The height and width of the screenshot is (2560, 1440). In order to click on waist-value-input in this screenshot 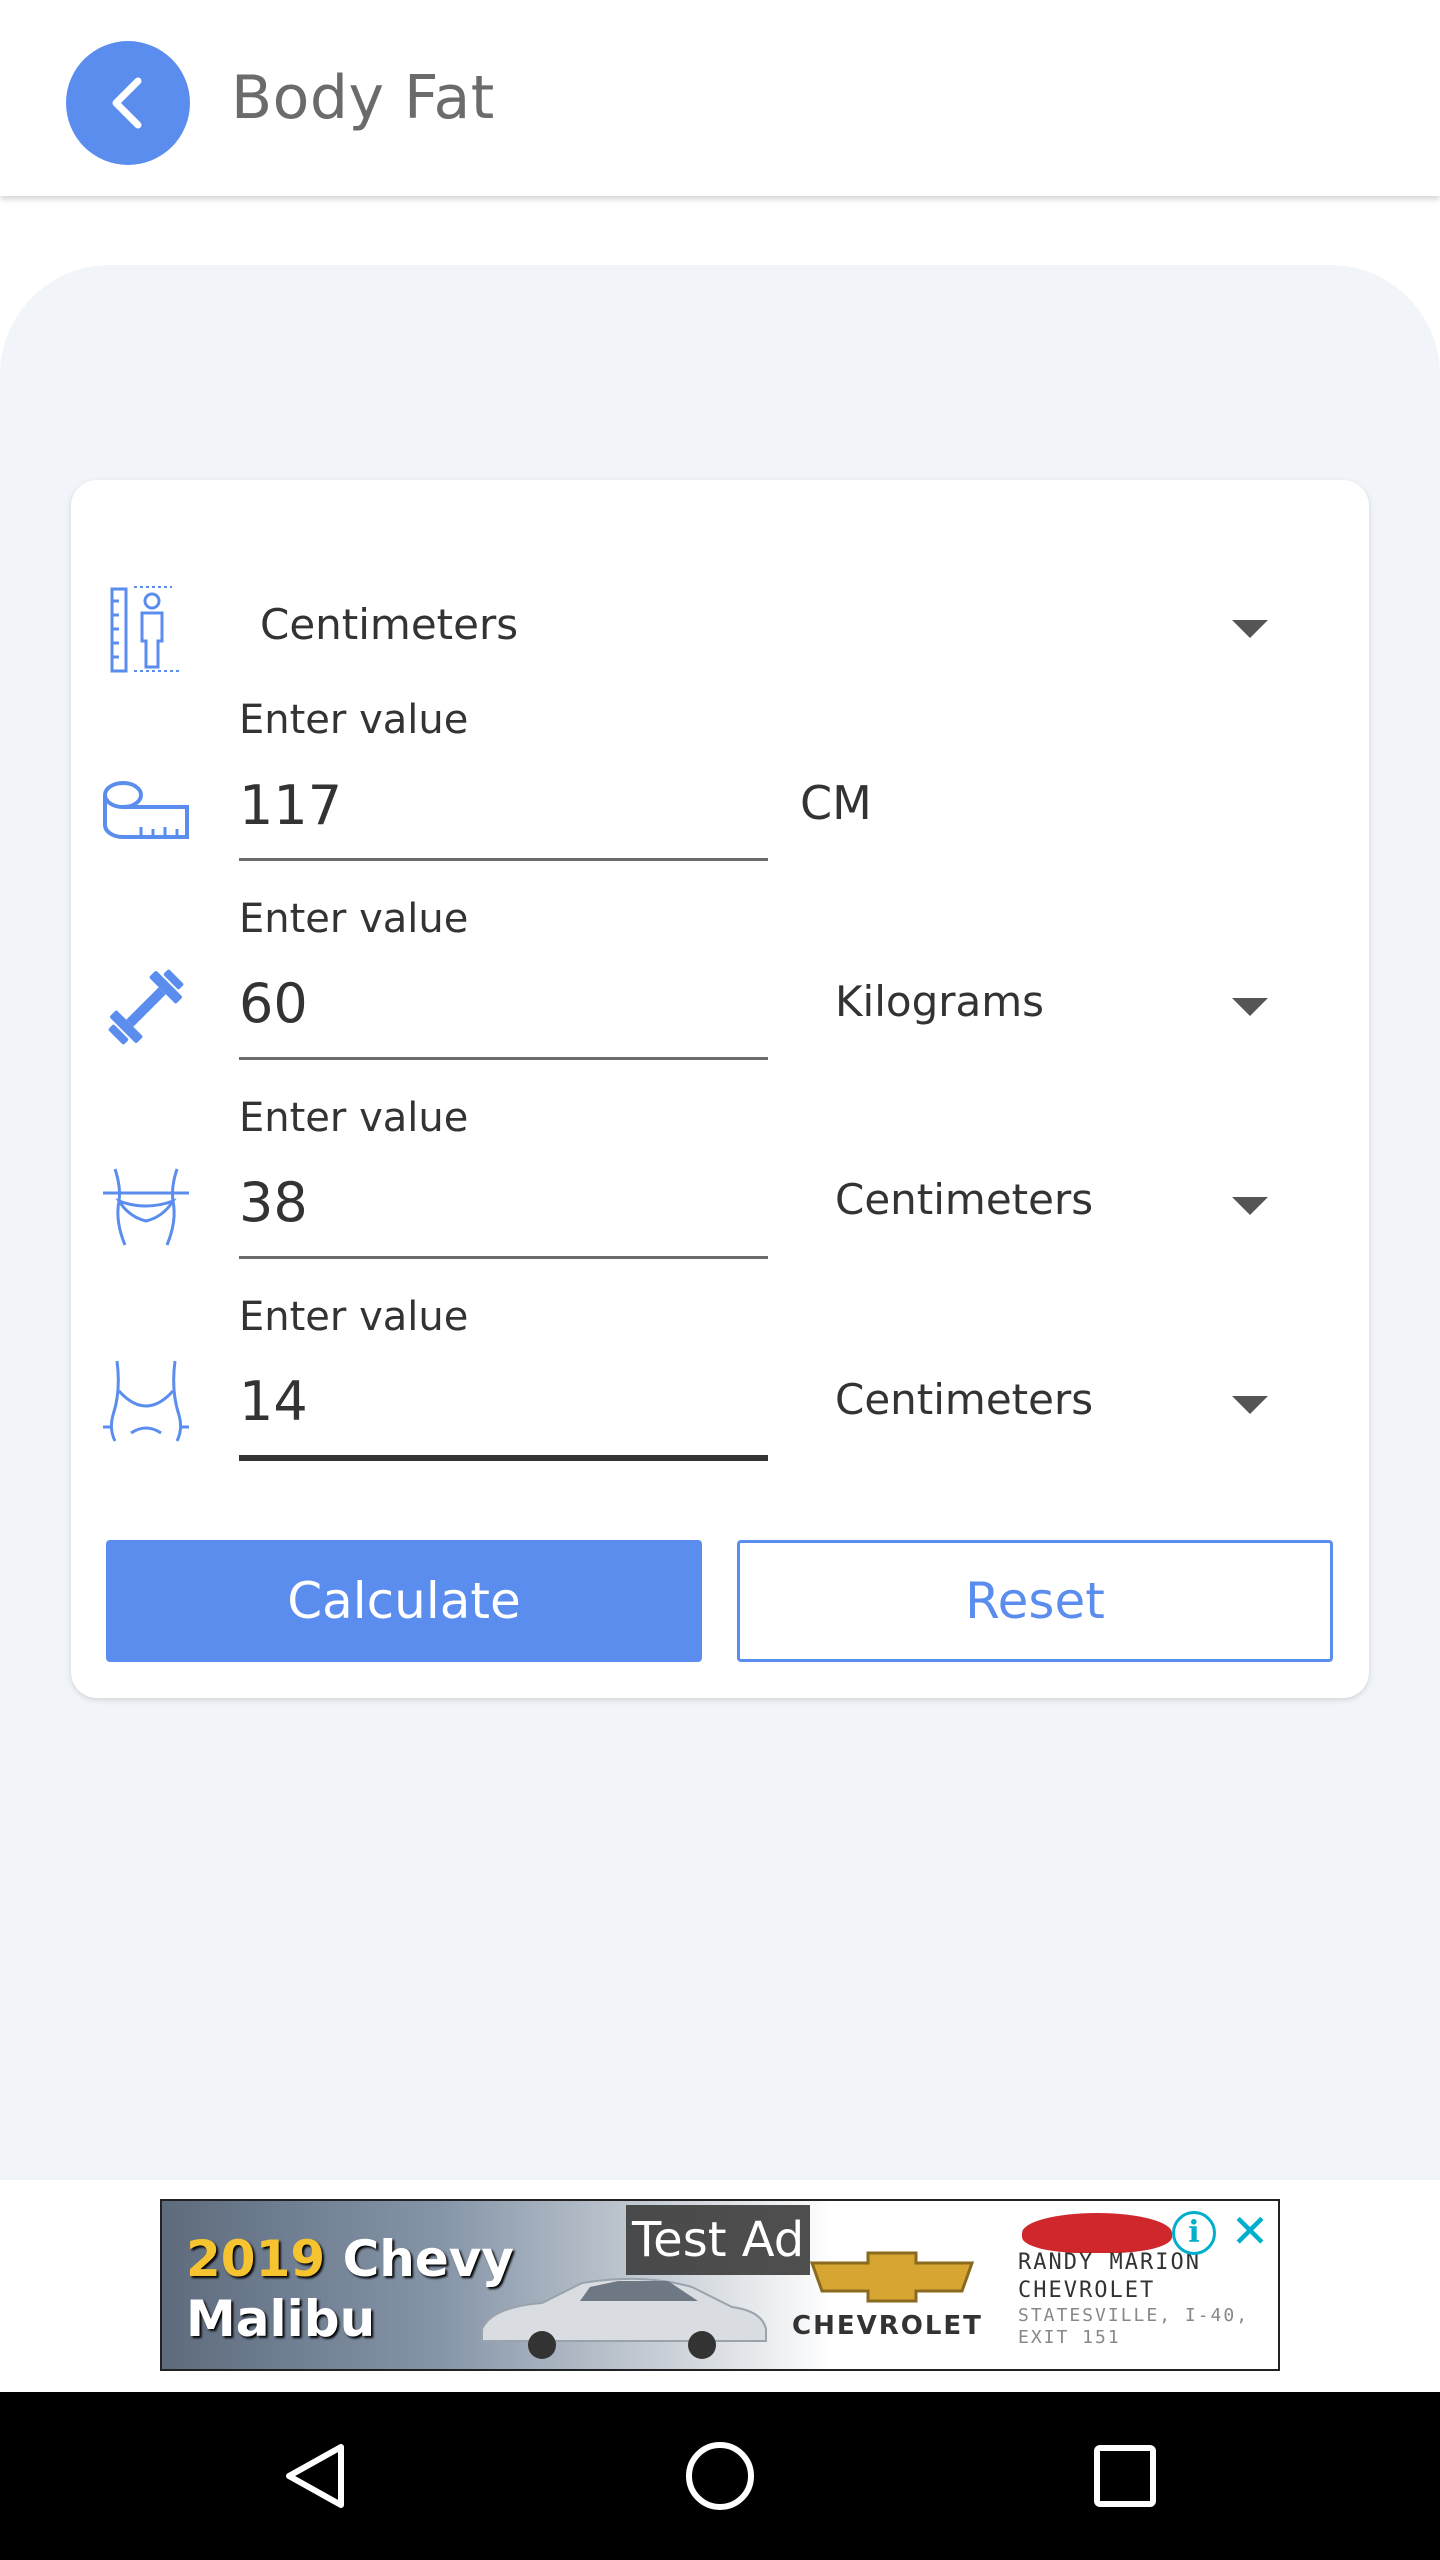, I will do `click(499, 805)`.